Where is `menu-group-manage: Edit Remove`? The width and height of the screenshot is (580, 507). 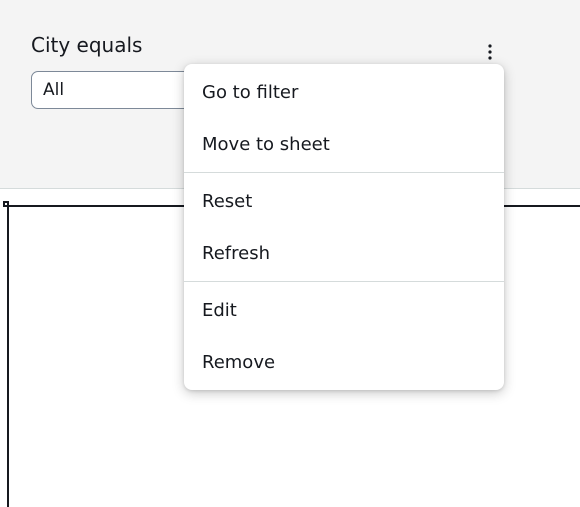 menu-group-manage: Edit Remove is located at coordinates (344, 336).